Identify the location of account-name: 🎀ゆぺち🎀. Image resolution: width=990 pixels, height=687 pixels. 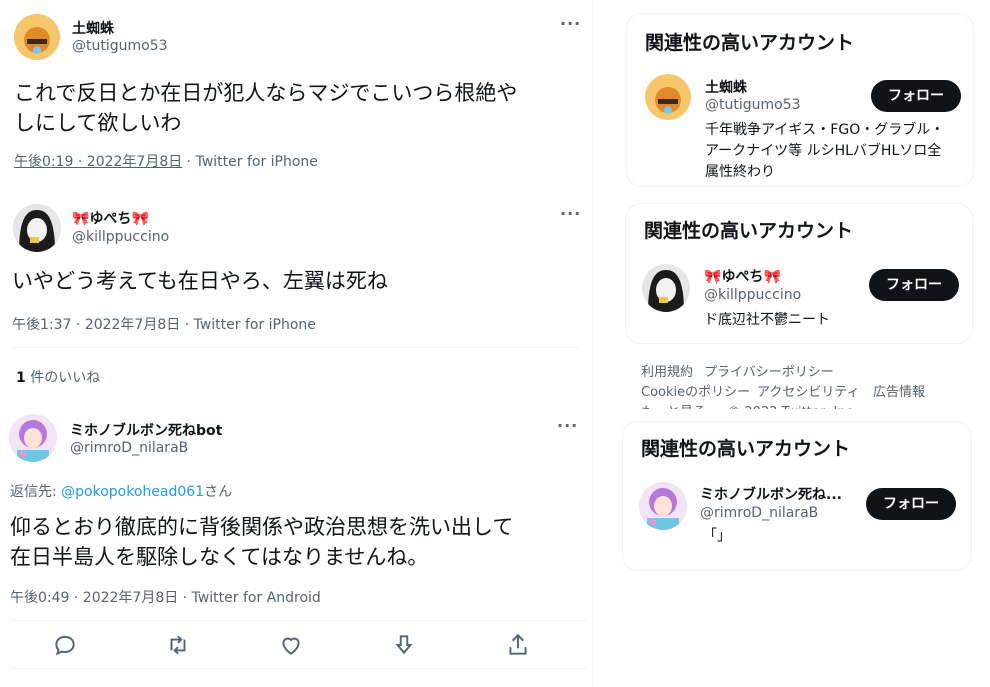
(742, 276).